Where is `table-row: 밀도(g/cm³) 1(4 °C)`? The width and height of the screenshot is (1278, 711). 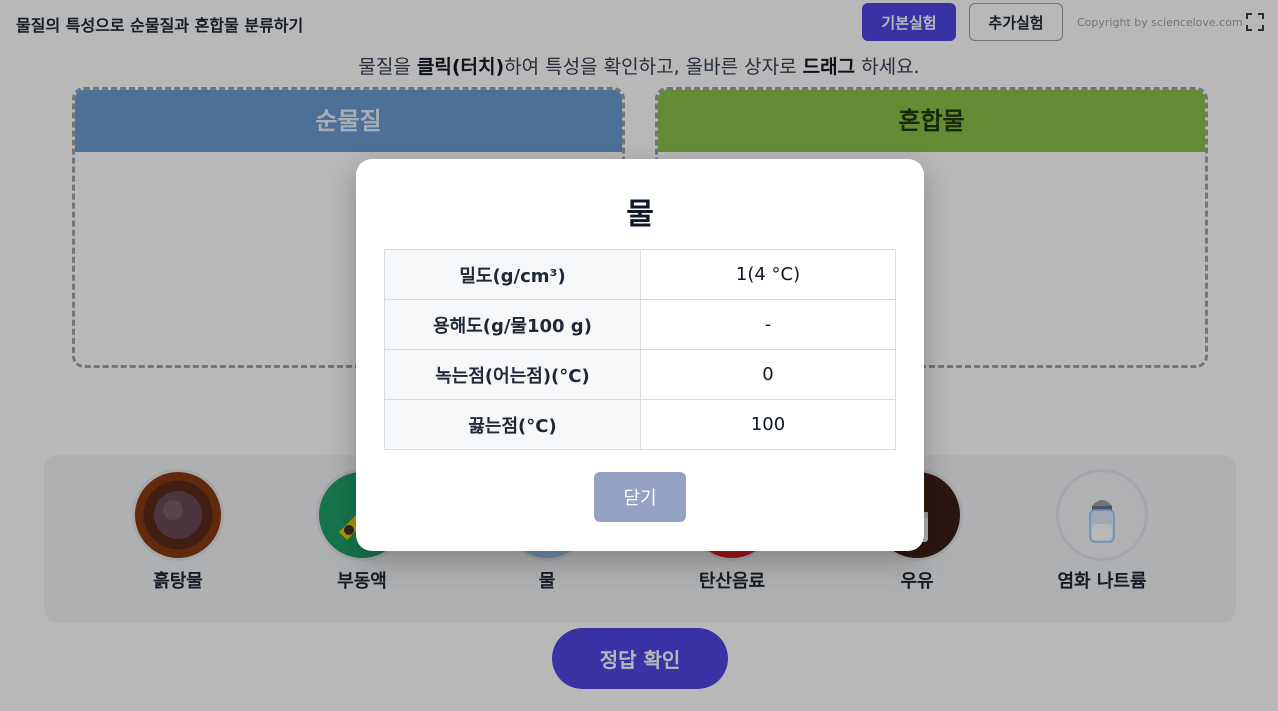 table-row: 밀도(g/cm³) 1(4 °C) is located at coordinates (640, 274).